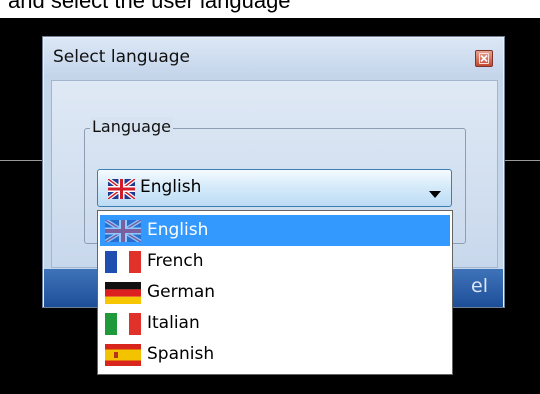  What do you see at coordinates (181, 292) in the screenshot?
I see `list-item-label: German` at bounding box center [181, 292].